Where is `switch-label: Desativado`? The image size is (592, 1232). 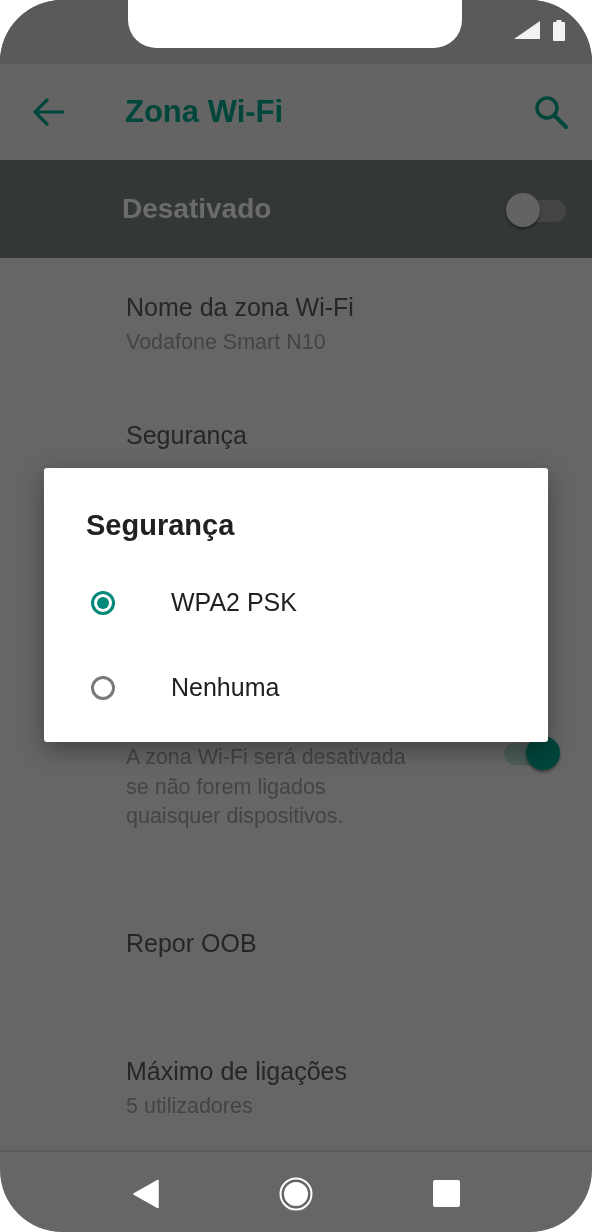 switch-label: Desativado is located at coordinates (197, 209).